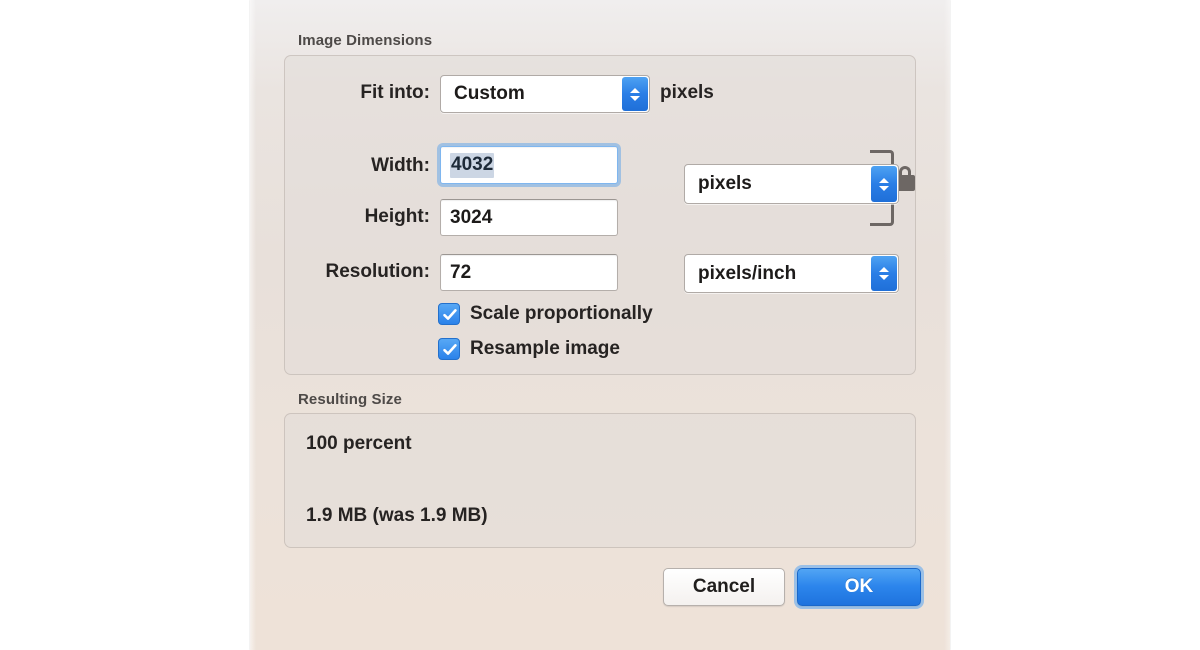 This screenshot has height=650, width=1200. I want to click on scale-proportionally-label: Scale proportionally, so click(561, 313).